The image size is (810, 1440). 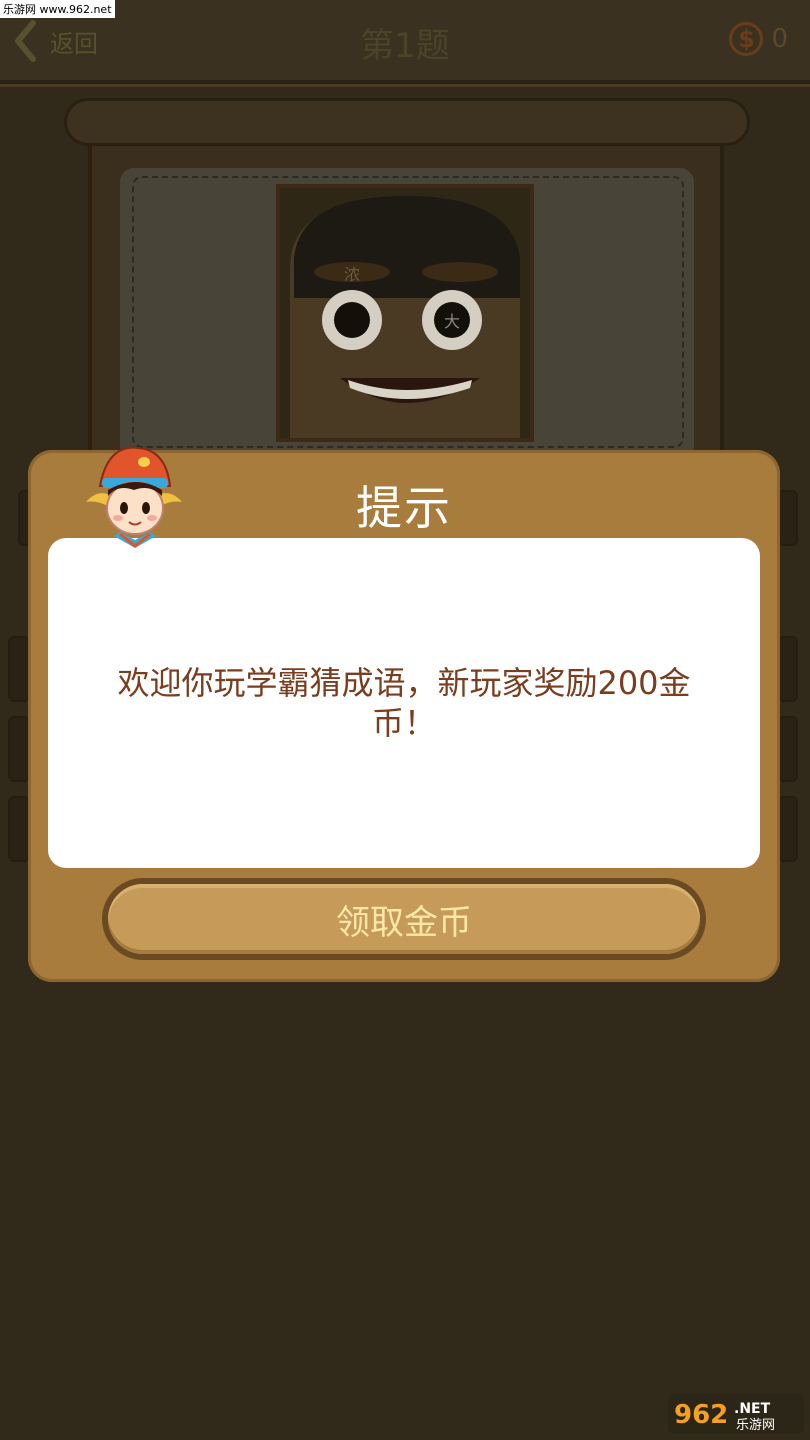 I want to click on watermark-top: 乐游网 www.962.net, so click(x=57, y=9).